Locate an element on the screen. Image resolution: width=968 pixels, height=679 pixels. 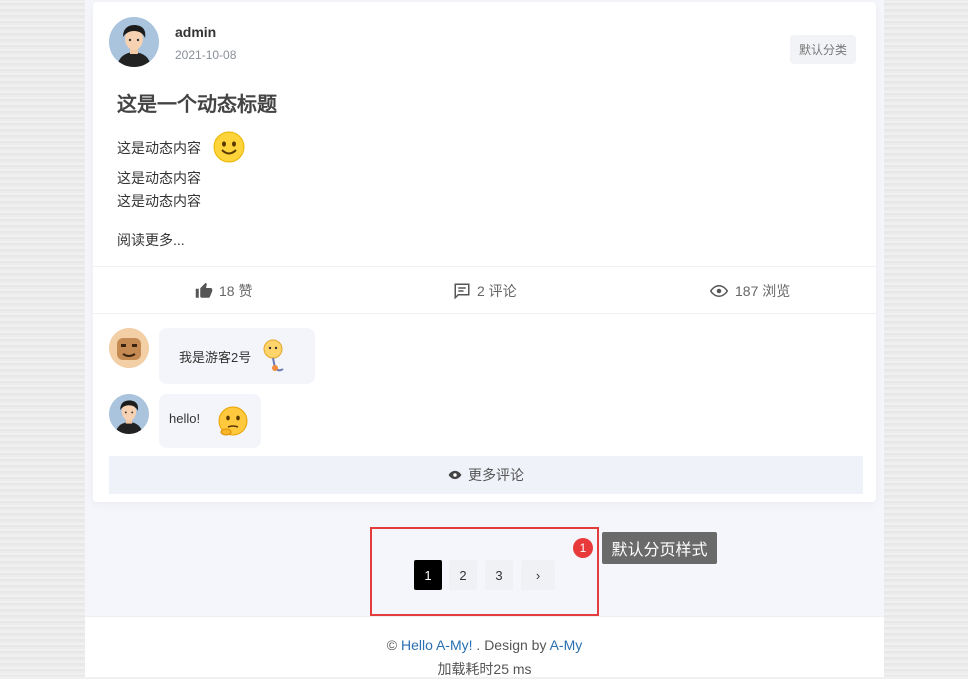
thumbs-up-icon is located at coordinates (204, 290).